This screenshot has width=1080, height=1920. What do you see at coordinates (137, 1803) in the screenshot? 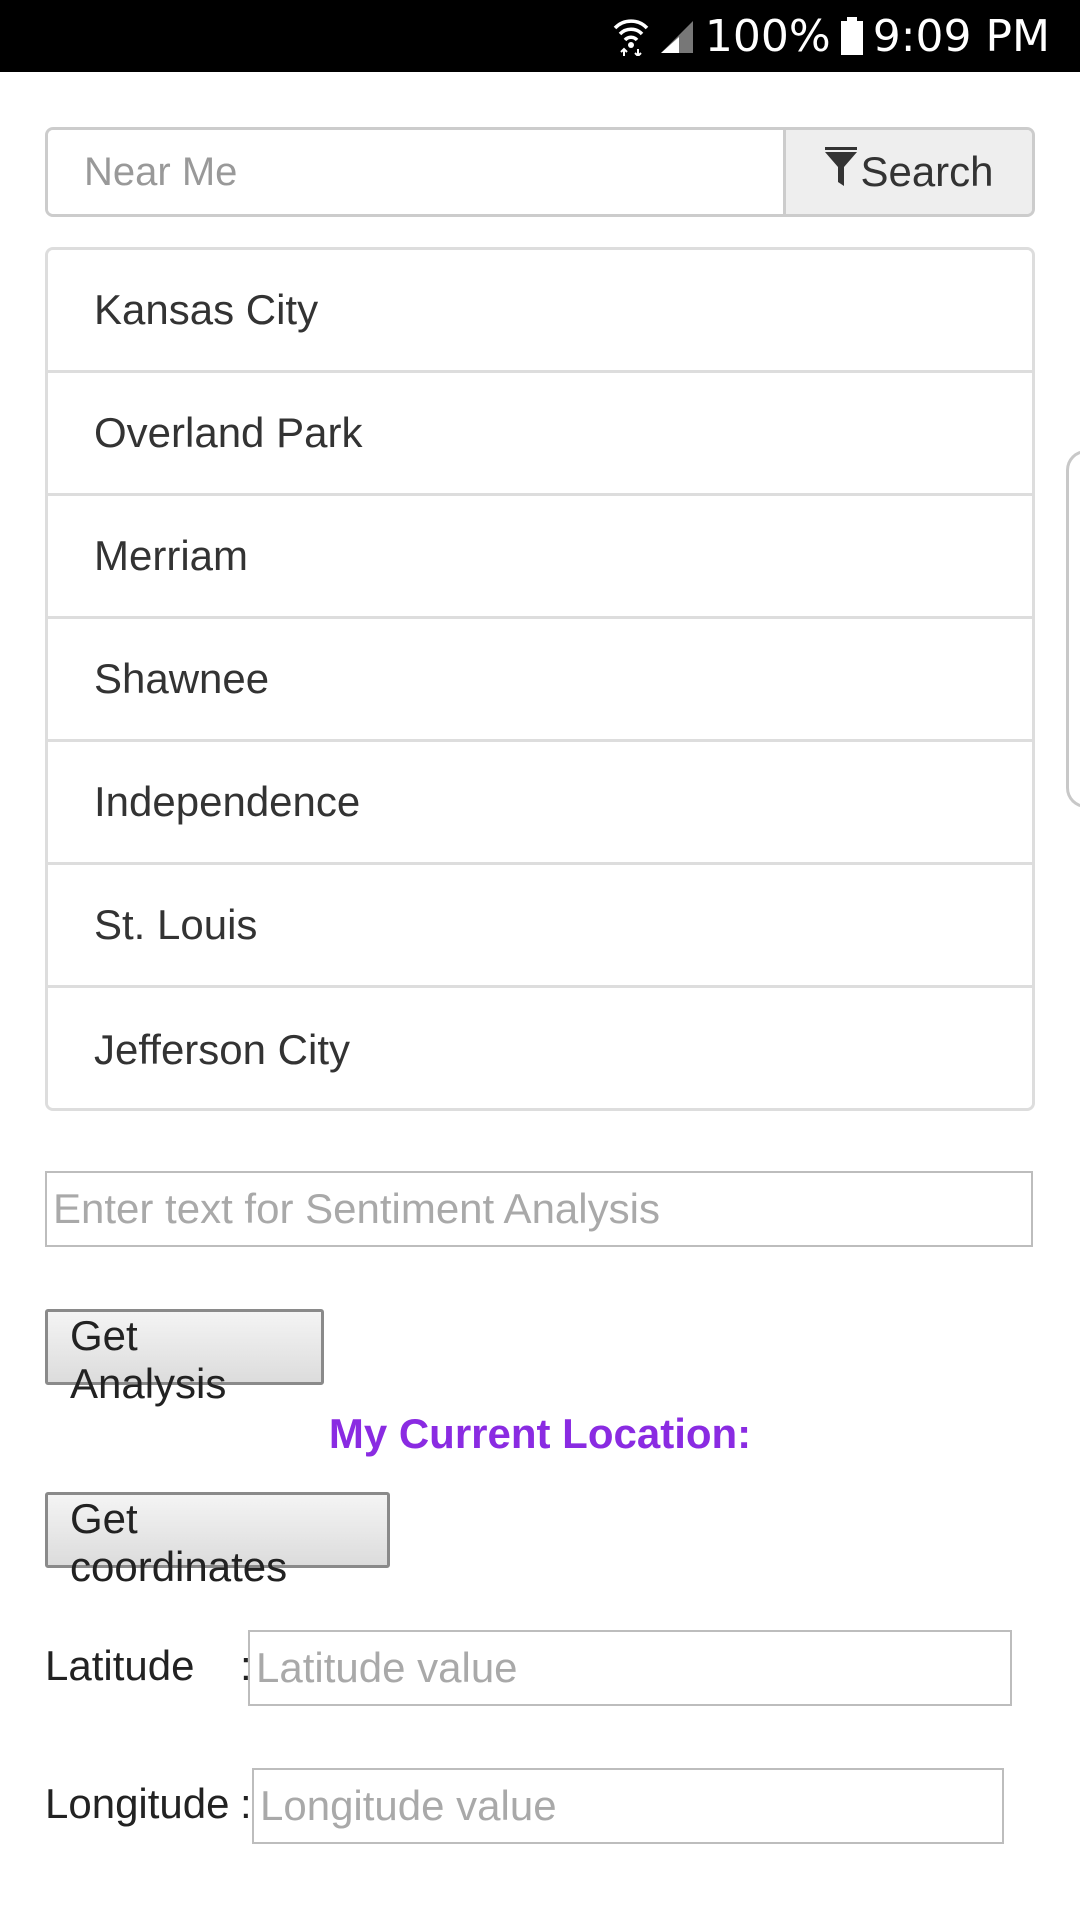
I see `longitude-label: Longitude` at bounding box center [137, 1803].